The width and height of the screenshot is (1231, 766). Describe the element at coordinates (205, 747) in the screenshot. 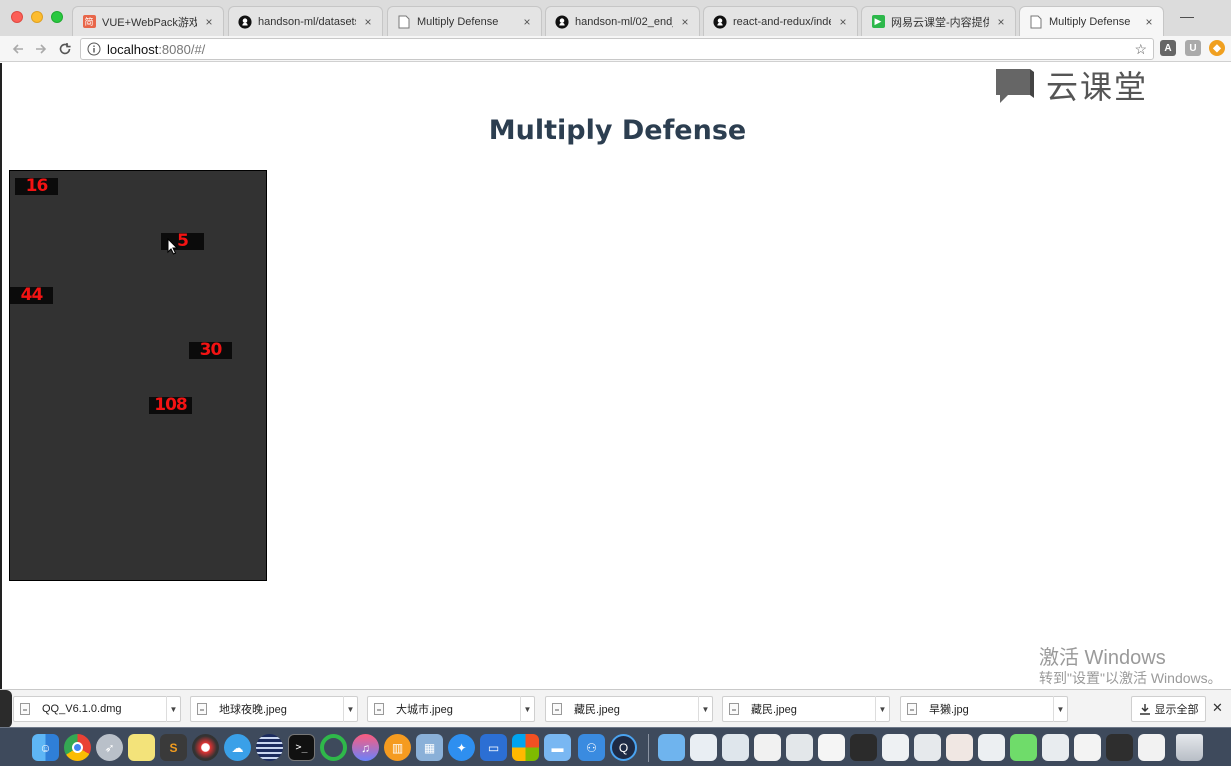

I see `game-icon` at that location.